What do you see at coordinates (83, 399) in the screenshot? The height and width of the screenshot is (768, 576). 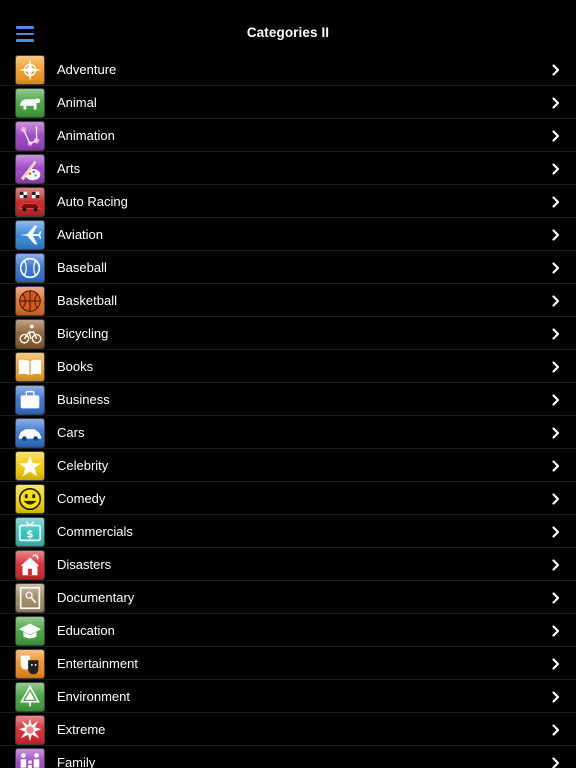 I see `list-item-label: Business` at bounding box center [83, 399].